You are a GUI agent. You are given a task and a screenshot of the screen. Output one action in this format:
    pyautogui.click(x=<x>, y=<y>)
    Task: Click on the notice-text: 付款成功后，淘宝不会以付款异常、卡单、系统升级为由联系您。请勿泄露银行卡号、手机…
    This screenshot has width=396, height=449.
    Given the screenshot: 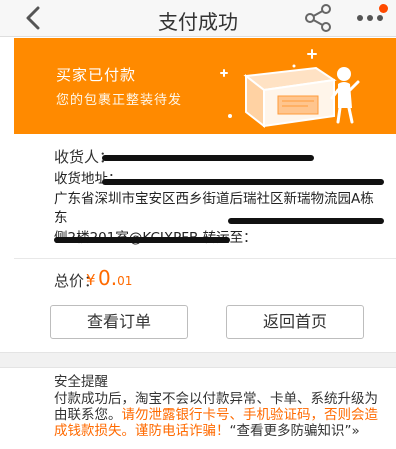 What is the action you would take?
    pyautogui.click(x=222, y=415)
    